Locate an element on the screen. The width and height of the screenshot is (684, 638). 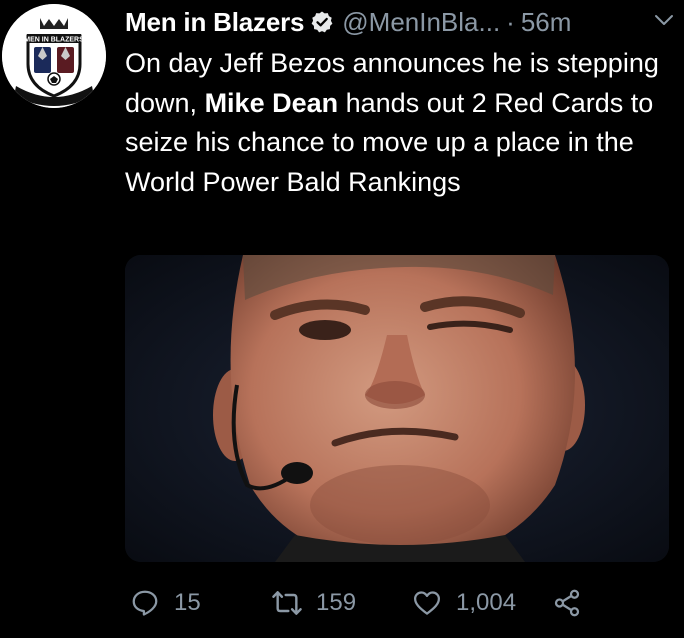
retweet-count: 159 is located at coordinates (336, 602).